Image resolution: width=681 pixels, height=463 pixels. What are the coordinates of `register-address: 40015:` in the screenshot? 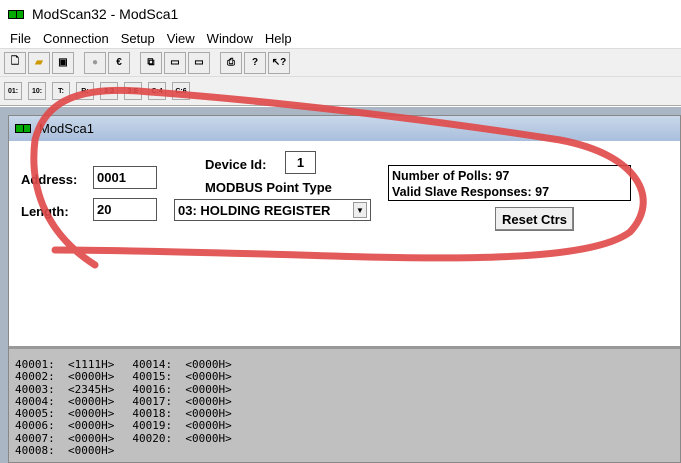 It's located at (152, 377).